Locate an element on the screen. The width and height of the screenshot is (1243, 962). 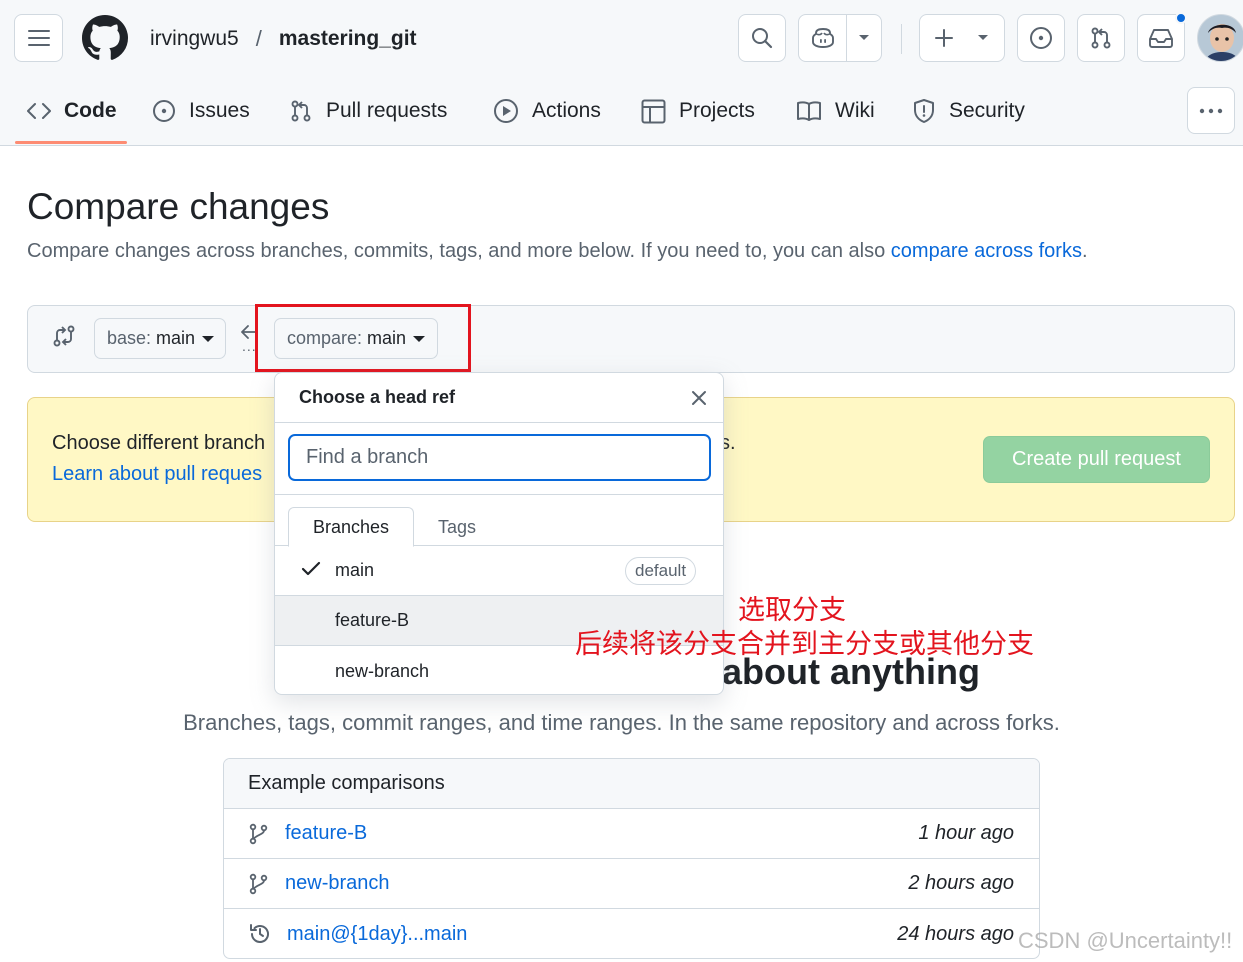
tab-tags: Tags is located at coordinates (457, 527).